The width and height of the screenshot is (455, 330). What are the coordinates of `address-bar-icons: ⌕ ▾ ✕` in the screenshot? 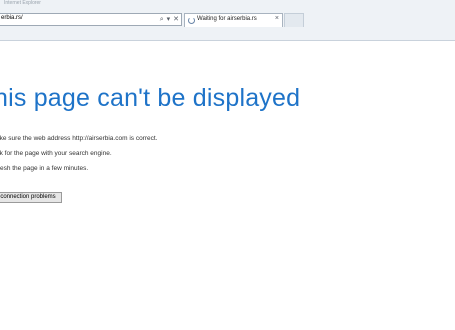 It's located at (169, 19).